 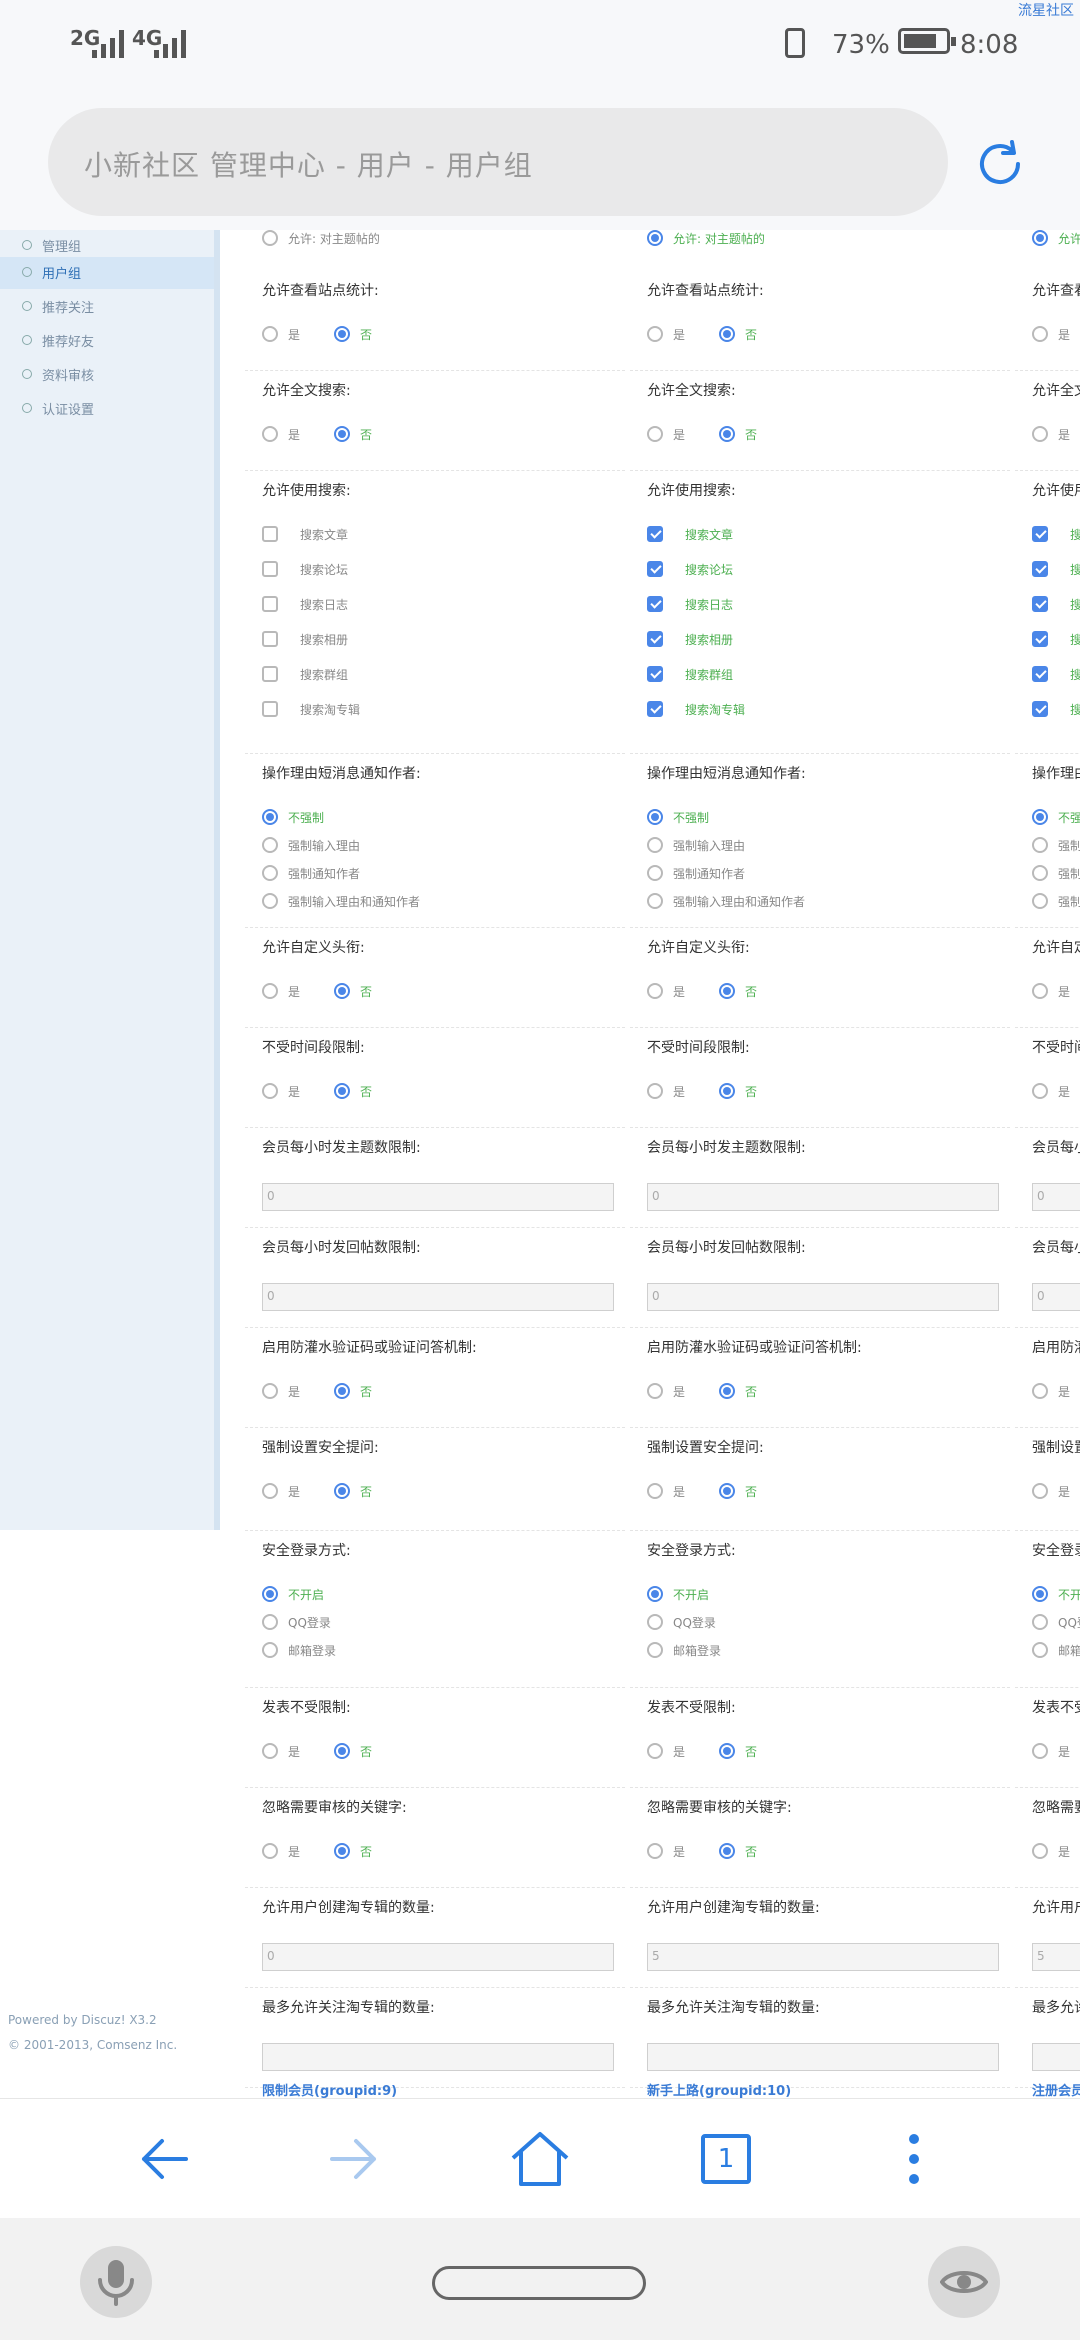 I want to click on voice-button, so click(x=116, y=2282).